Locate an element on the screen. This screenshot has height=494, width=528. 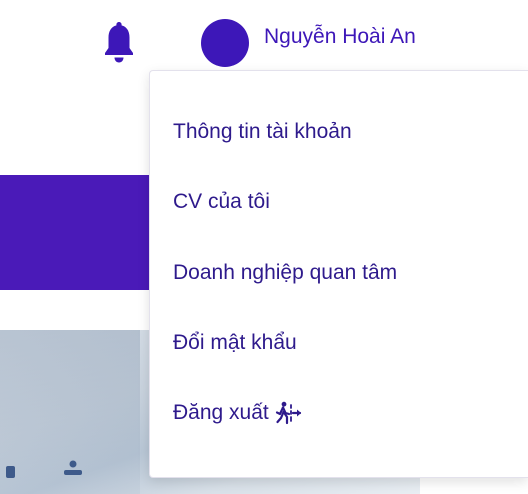
menu-item-account-info: Thông tin tài khoản is located at coordinates (262, 132).